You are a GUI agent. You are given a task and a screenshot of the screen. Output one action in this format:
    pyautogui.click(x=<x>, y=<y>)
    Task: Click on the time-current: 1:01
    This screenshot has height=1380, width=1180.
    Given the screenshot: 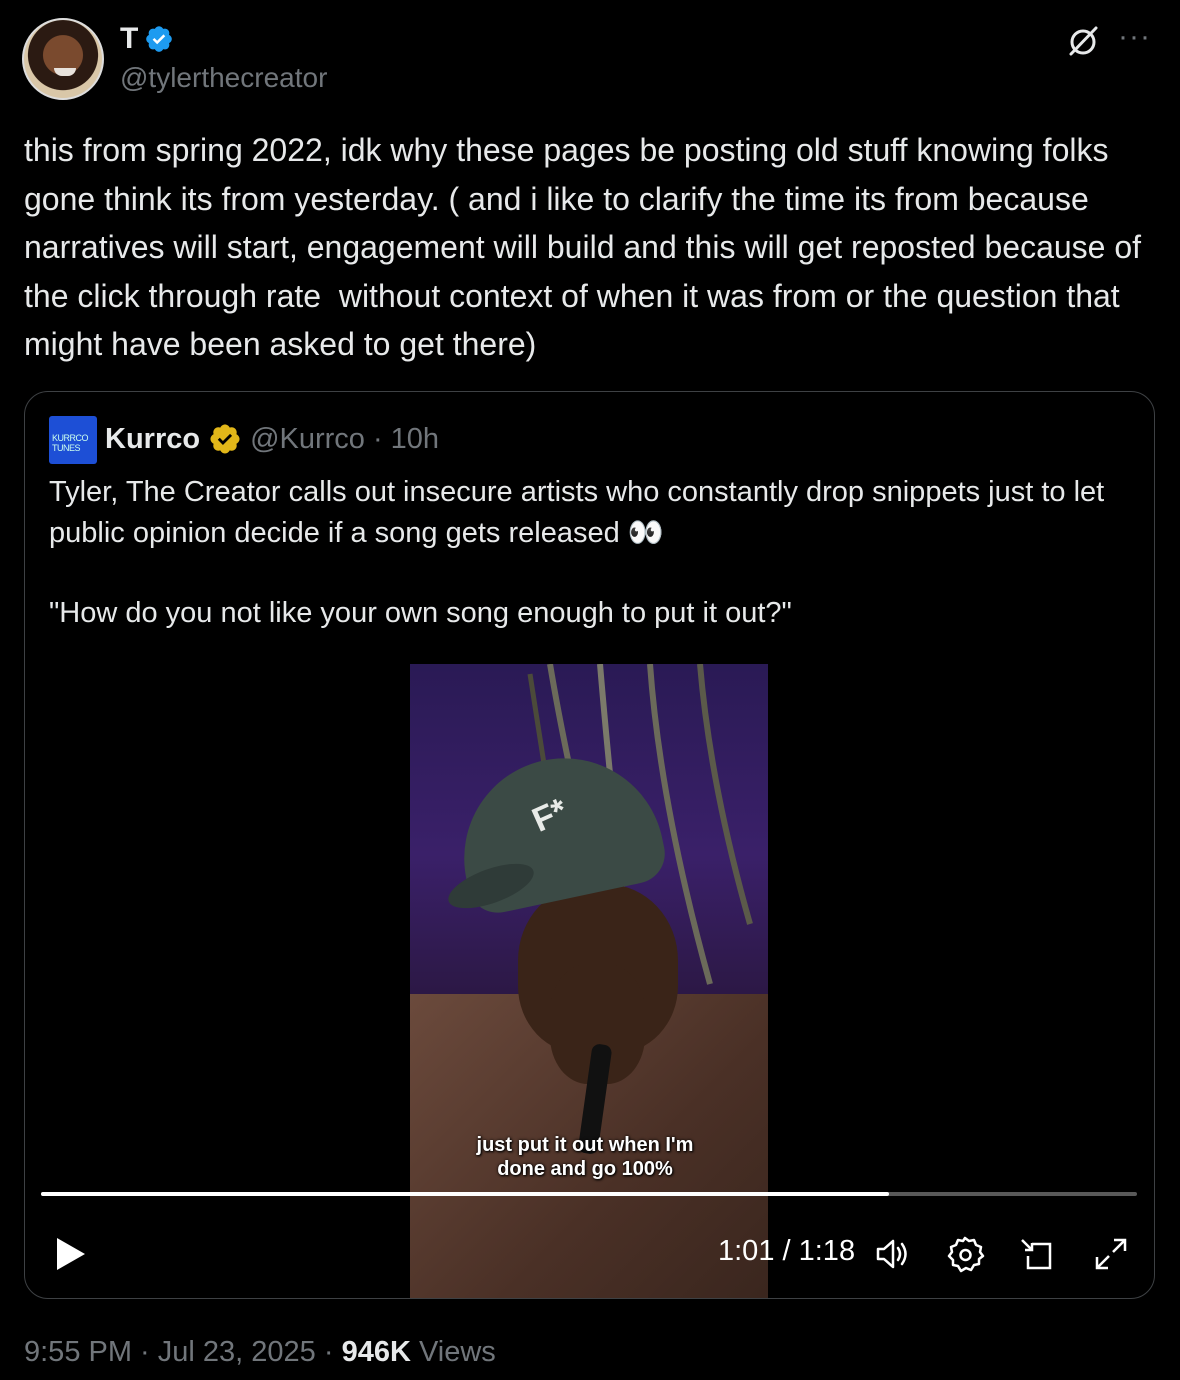 What is the action you would take?
    pyautogui.click(x=746, y=1251)
    